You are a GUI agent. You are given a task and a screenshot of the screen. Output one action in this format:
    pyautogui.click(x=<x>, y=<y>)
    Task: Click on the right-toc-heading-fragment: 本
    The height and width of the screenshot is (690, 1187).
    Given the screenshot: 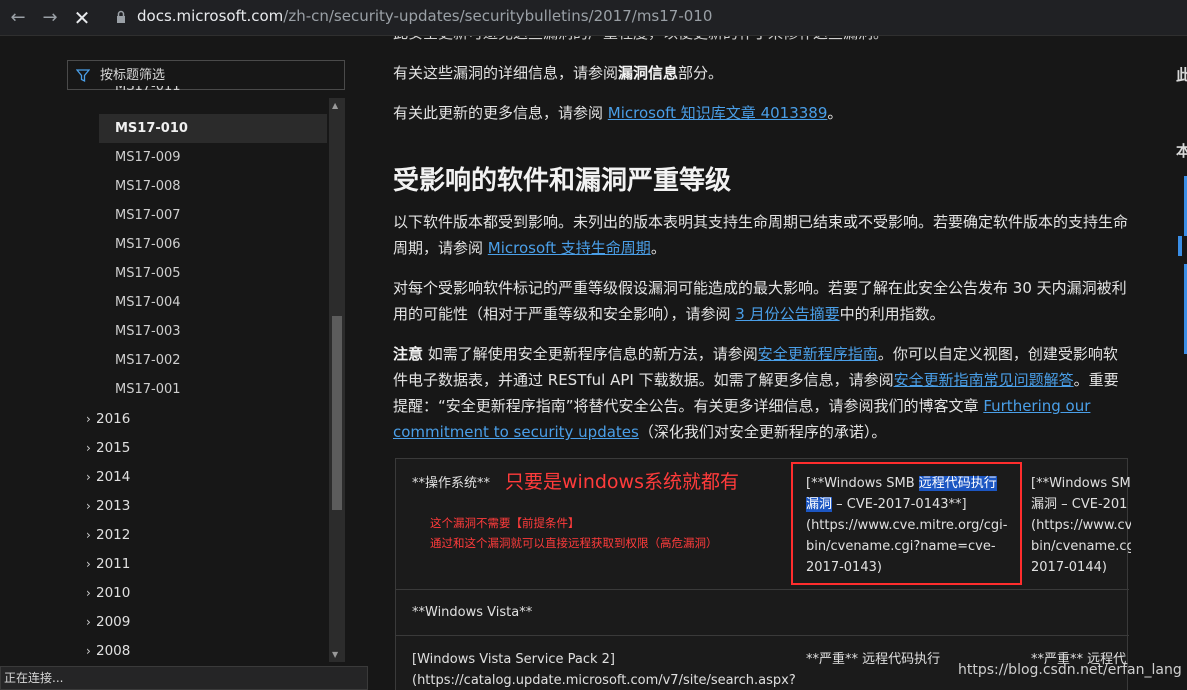 What is the action you would take?
    pyautogui.click(x=1181, y=151)
    